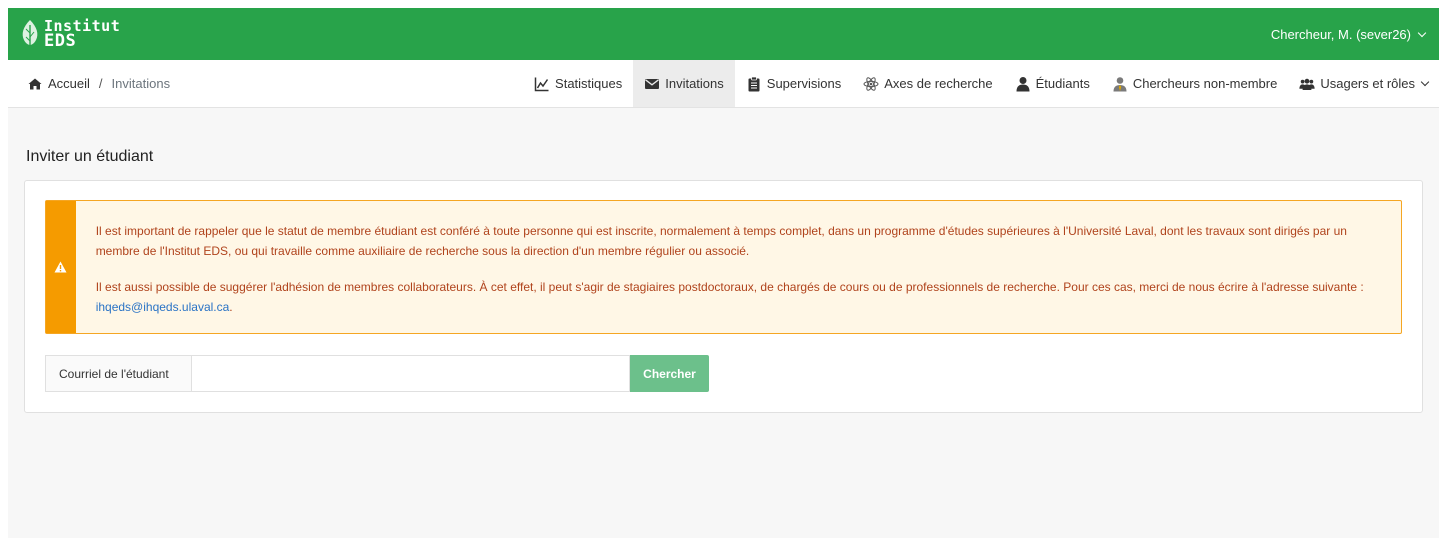 This screenshot has width=1447, height=538. I want to click on nav-item-statistiques: Statistiques, so click(578, 83).